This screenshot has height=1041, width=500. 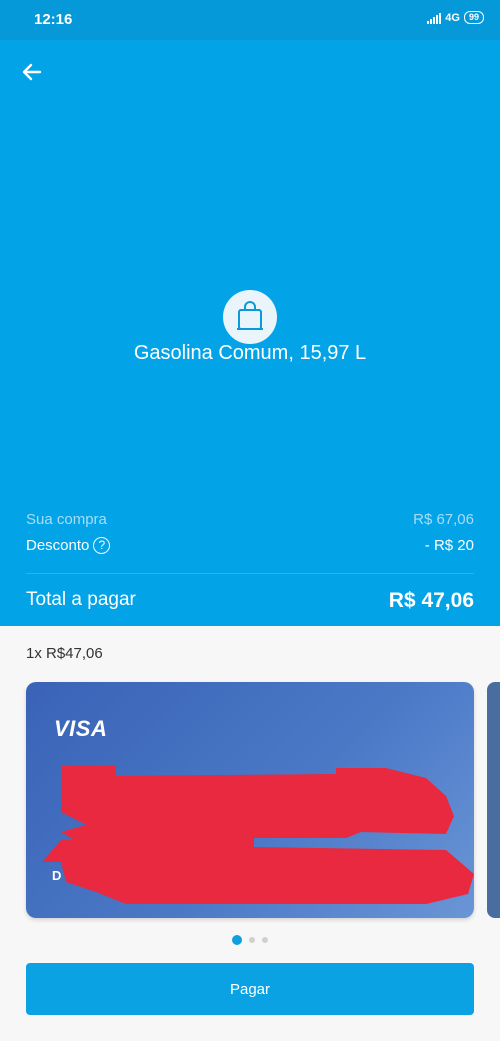 I want to click on divider, so click(x=250, y=573).